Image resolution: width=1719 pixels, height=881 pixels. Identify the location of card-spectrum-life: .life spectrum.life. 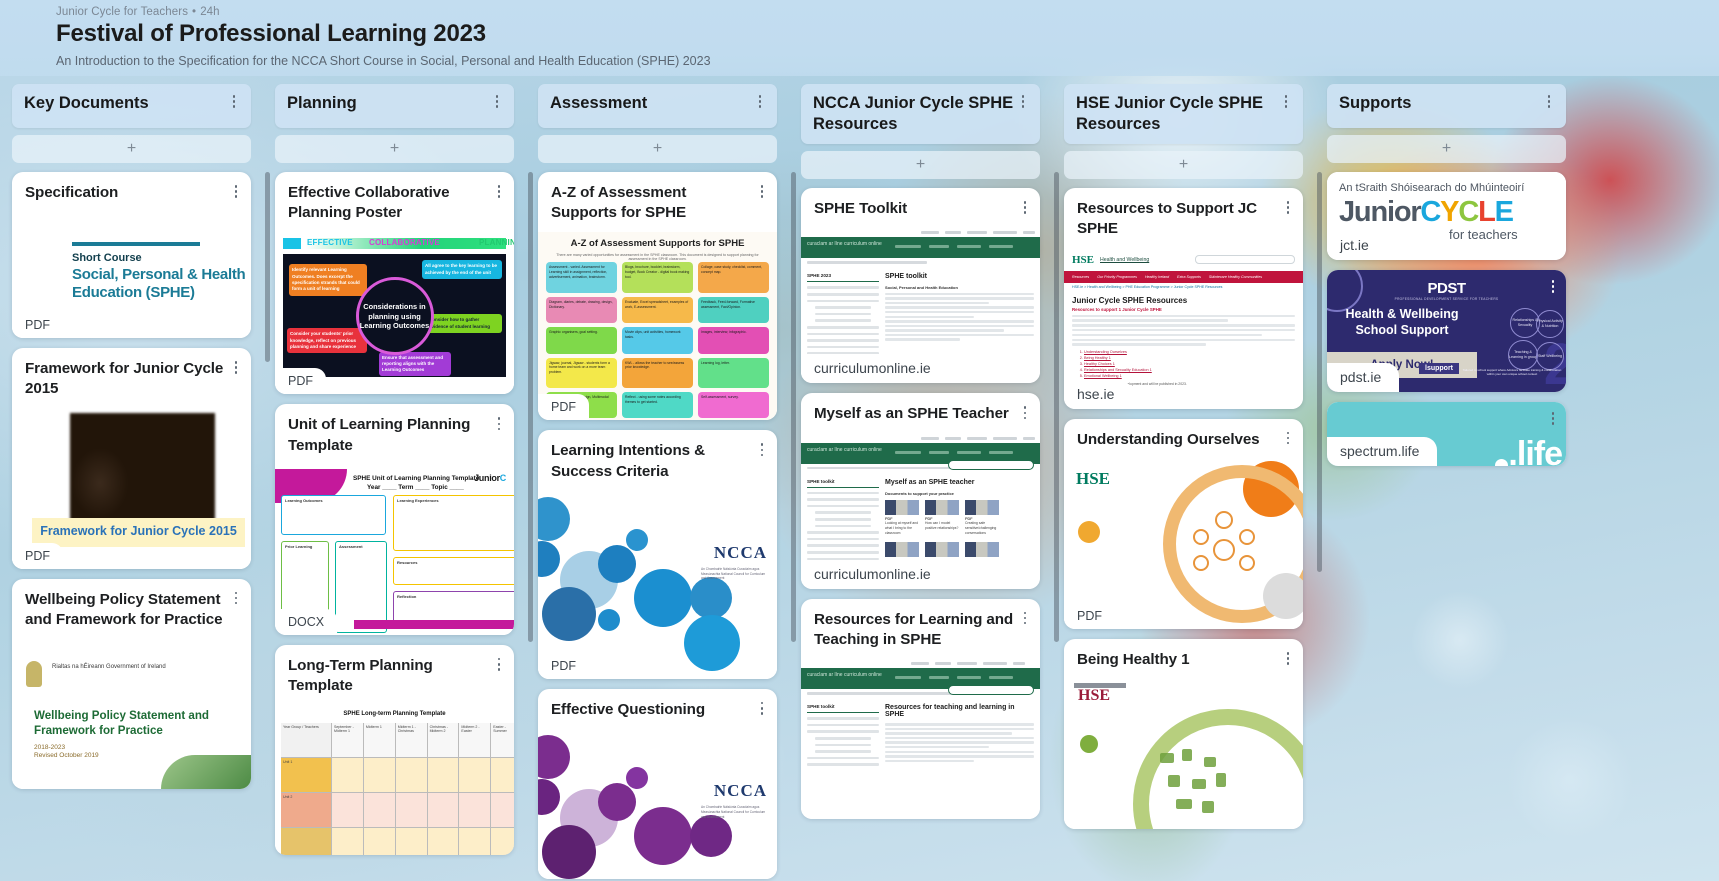
(1446, 434).